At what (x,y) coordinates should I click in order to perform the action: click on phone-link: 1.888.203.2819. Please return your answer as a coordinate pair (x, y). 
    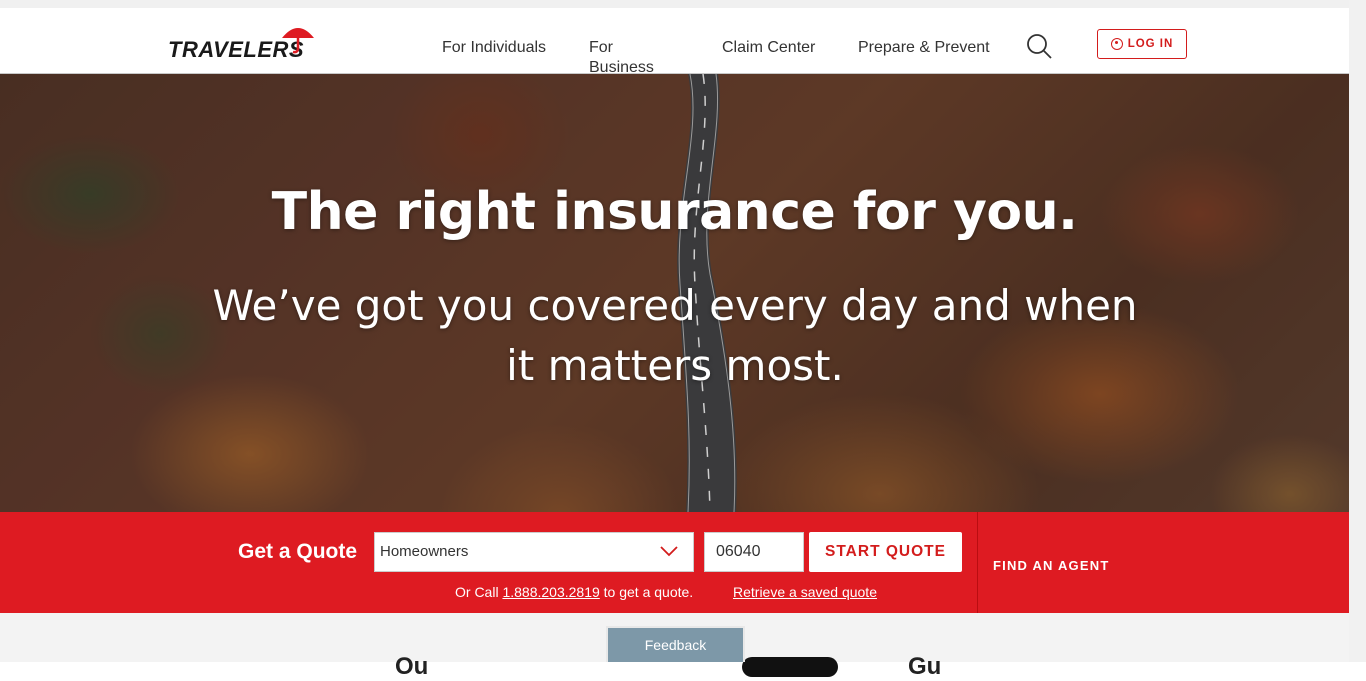
    Looking at the image, I should click on (550, 592).